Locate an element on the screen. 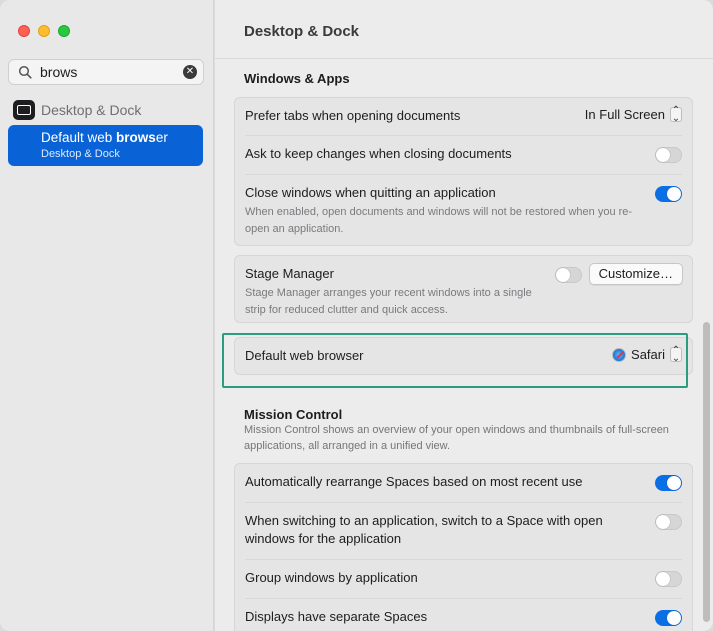 The image size is (713, 631). search-field: ✕ is located at coordinates (106, 72).